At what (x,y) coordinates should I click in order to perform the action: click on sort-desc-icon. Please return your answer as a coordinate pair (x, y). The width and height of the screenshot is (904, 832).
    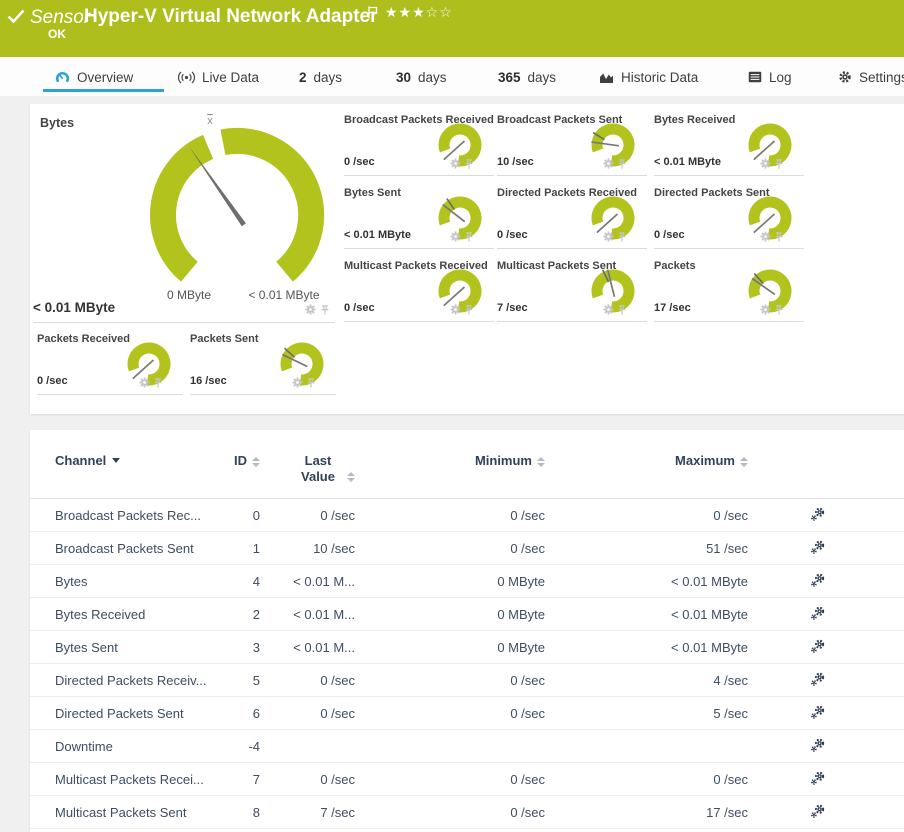
    Looking at the image, I should click on (116, 460).